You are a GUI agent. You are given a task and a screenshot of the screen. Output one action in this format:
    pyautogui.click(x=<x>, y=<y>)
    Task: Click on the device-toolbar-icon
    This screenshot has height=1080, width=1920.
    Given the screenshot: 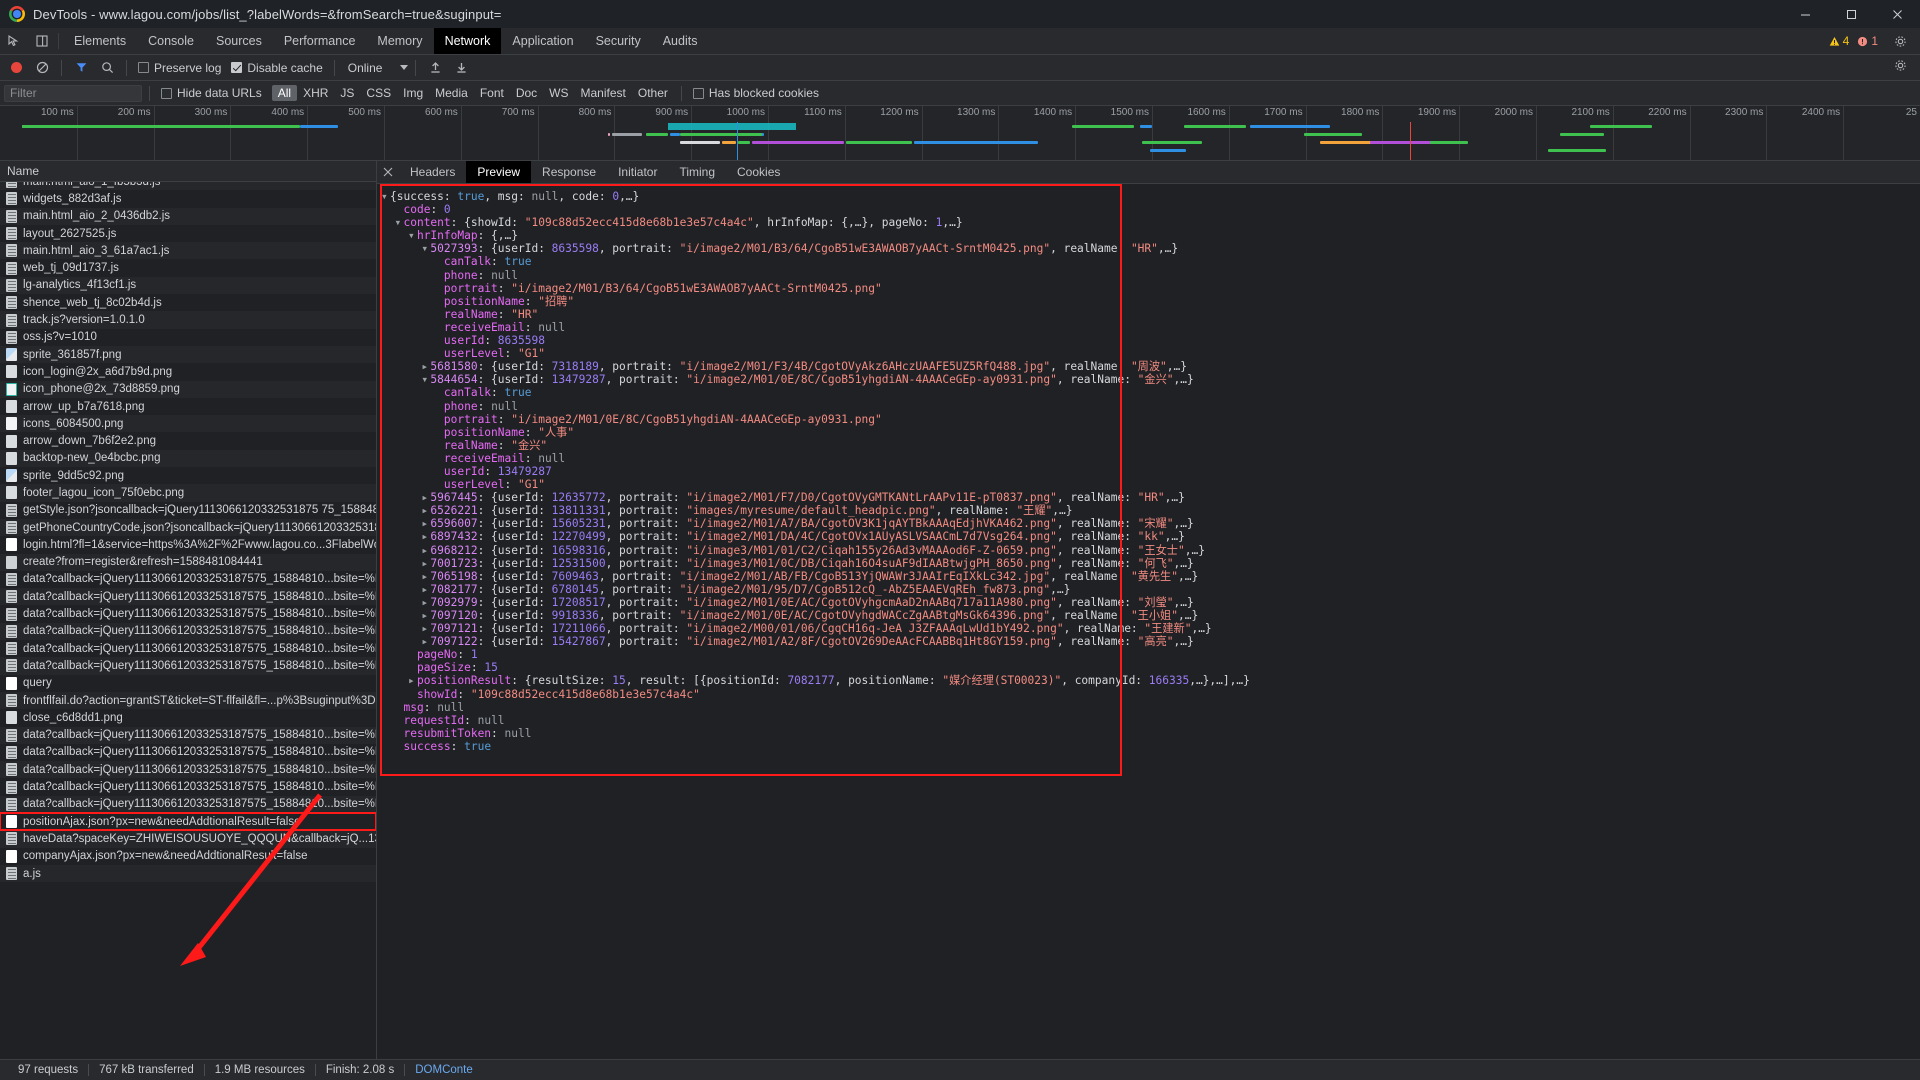 What is the action you would take?
    pyautogui.click(x=42, y=41)
    